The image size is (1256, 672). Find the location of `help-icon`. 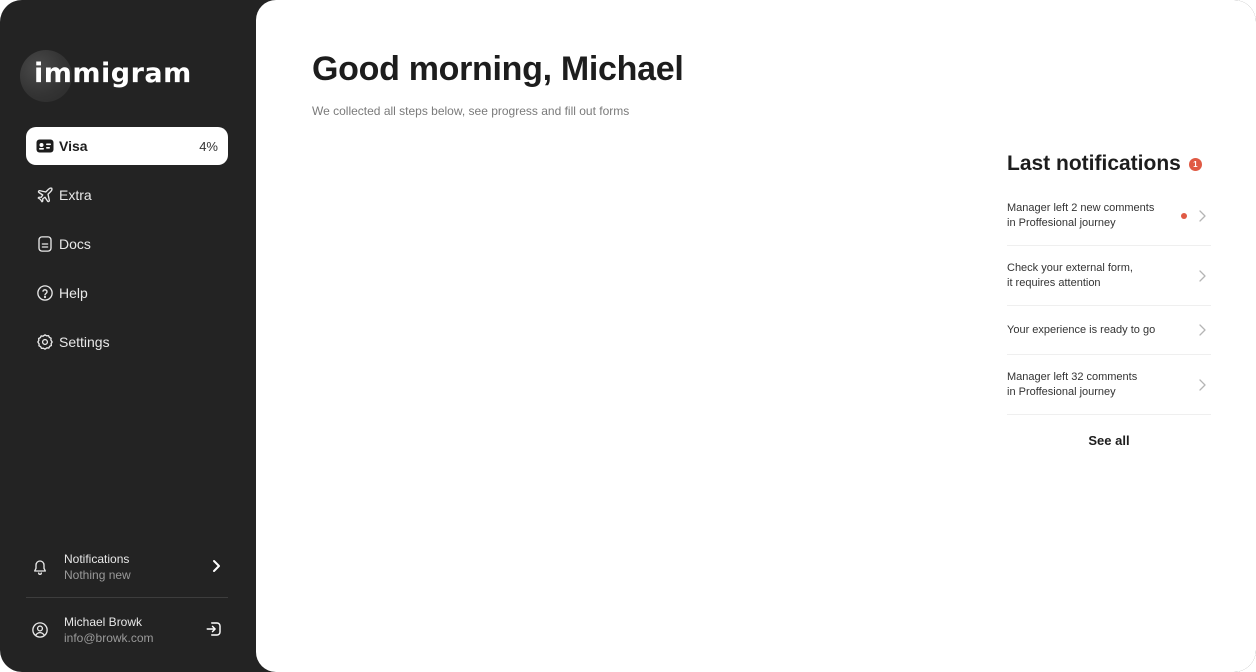

help-icon is located at coordinates (45, 293).